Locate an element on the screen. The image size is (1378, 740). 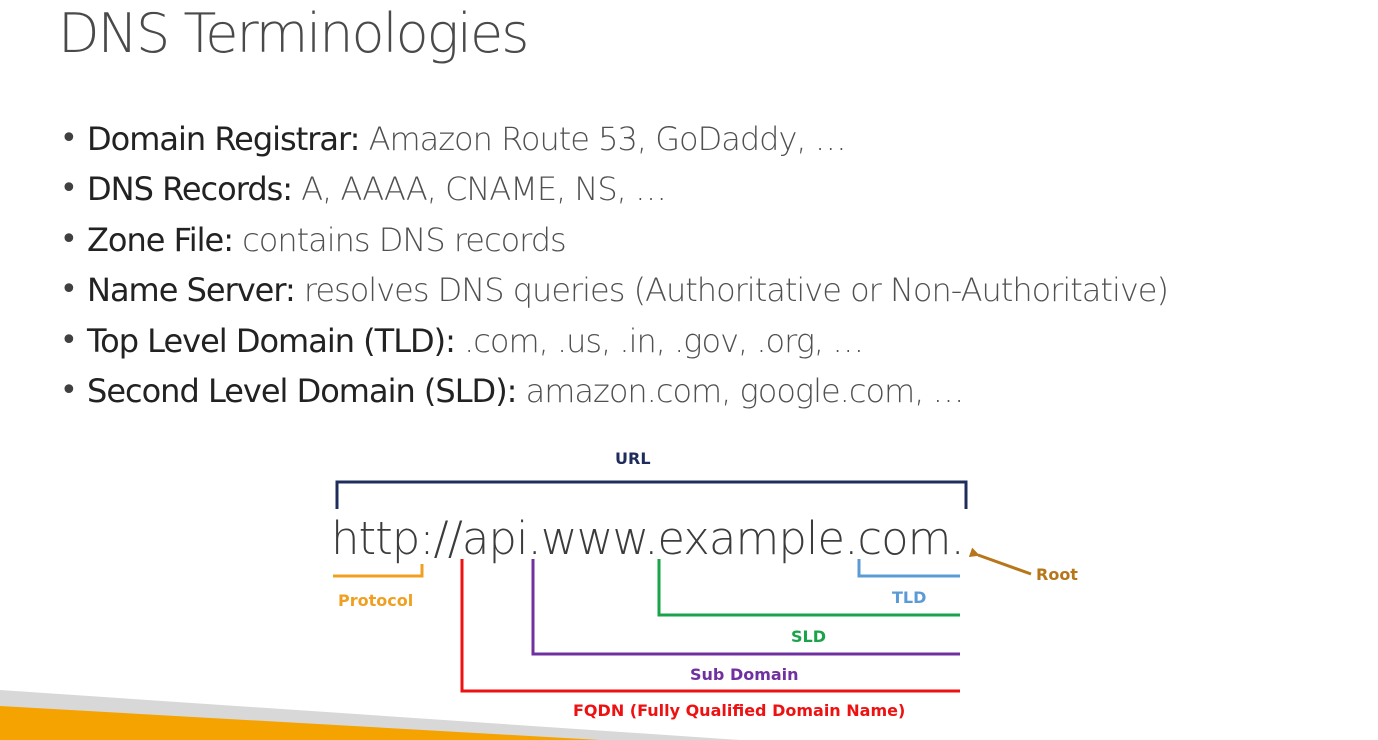
url-bracket is located at coordinates (651, 494).